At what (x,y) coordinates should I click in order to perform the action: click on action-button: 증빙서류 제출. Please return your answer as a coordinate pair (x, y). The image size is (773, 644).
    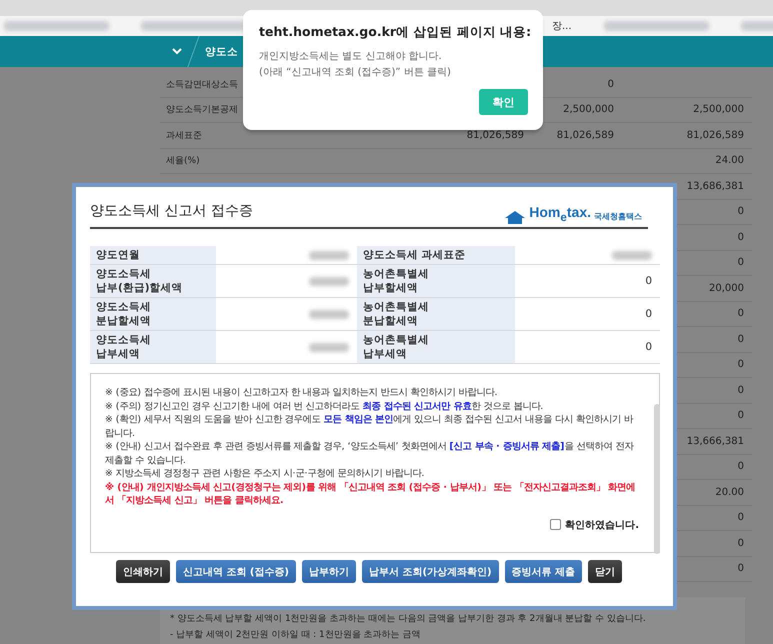
    Looking at the image, I should click on (543, 571).